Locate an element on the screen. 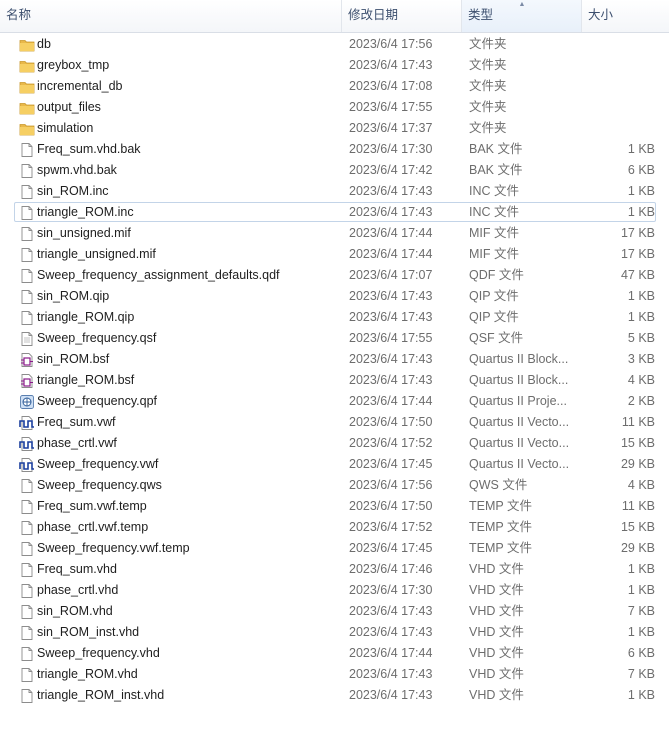 The image size is (669, 730). file-row-selected: triangle_ROM.inc 2023/6/4 17:43 INC 文件 1 KB is located at coordinates (335, 212).